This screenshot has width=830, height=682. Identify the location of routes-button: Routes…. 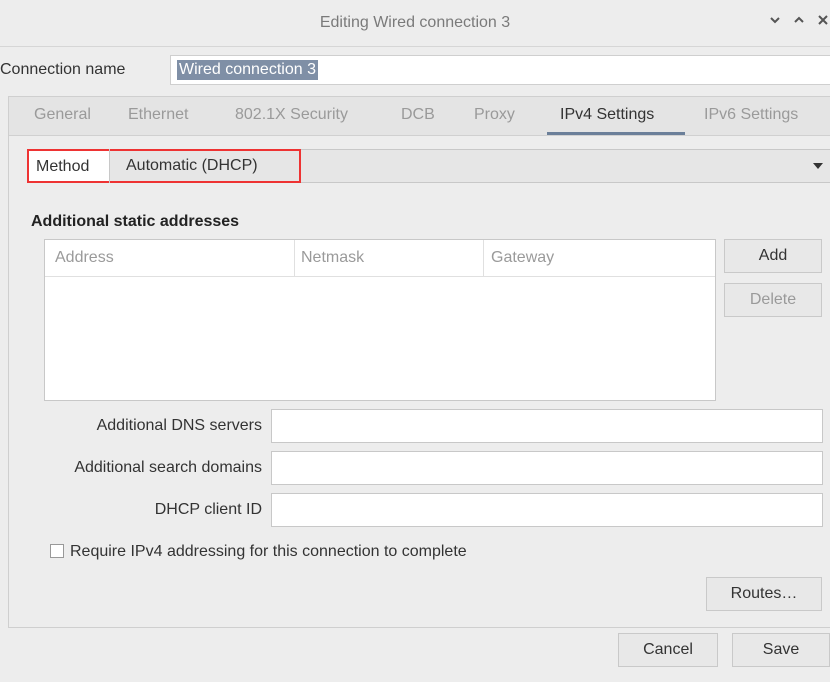
(764, 594).